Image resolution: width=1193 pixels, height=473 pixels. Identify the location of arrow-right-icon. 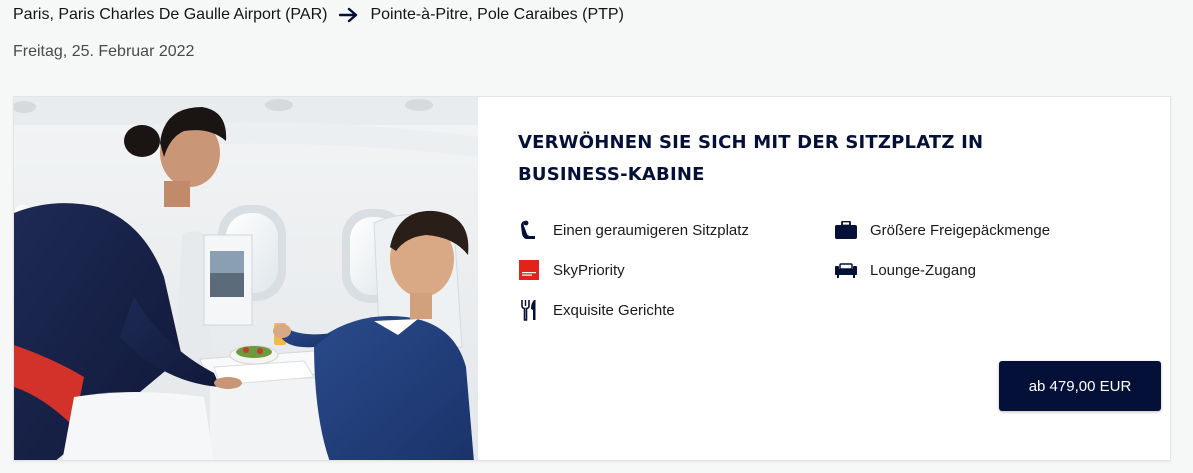
(349, 15).